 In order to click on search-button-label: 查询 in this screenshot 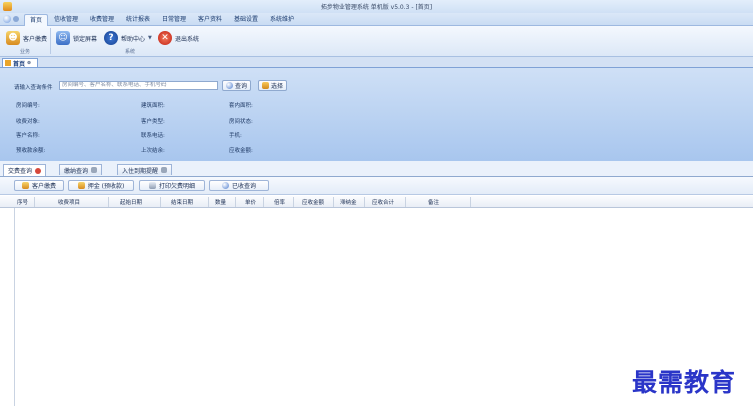, I will do `click(241, 86)`.